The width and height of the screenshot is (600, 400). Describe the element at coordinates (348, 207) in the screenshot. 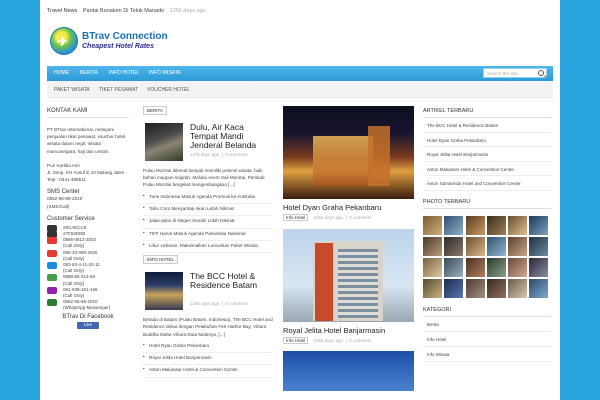

I see `featured-title-link: Hotel Dyan Graha Pekanbaru` at that location.